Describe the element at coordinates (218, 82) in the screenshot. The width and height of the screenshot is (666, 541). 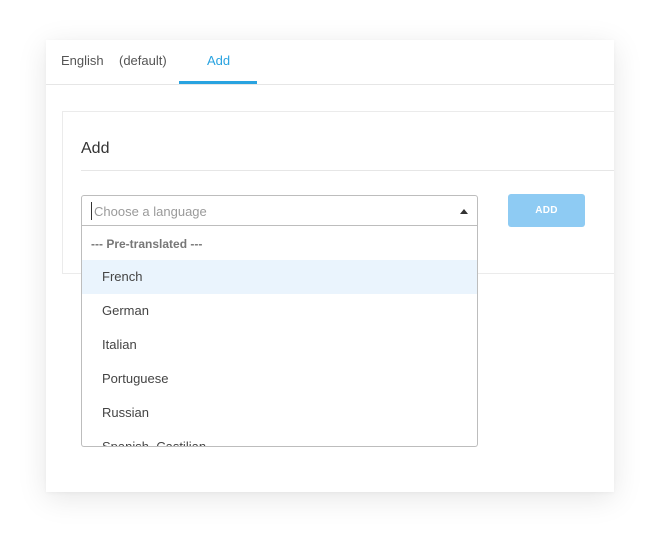
I see `active-tab-indicator` at that location.